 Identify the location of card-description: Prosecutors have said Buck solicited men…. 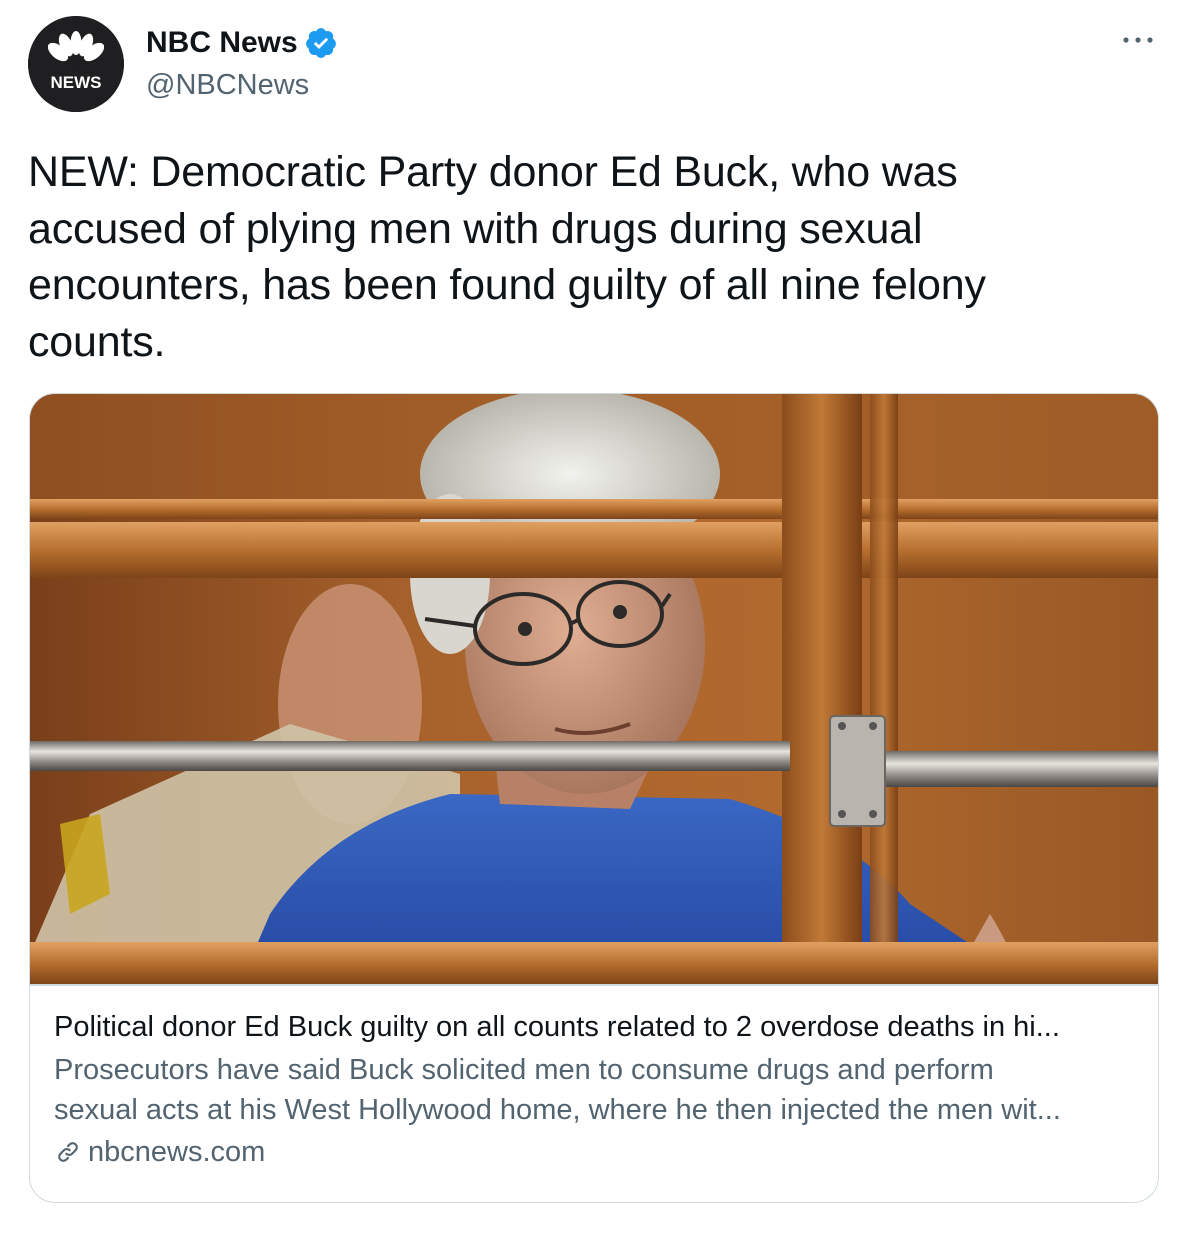
(594, 1090).